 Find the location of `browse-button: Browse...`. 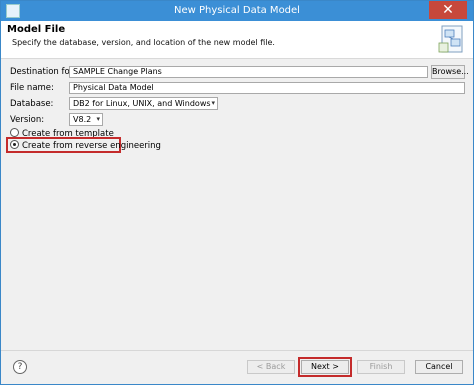

browse-button: Browse... is located at coordinates (450, 72).